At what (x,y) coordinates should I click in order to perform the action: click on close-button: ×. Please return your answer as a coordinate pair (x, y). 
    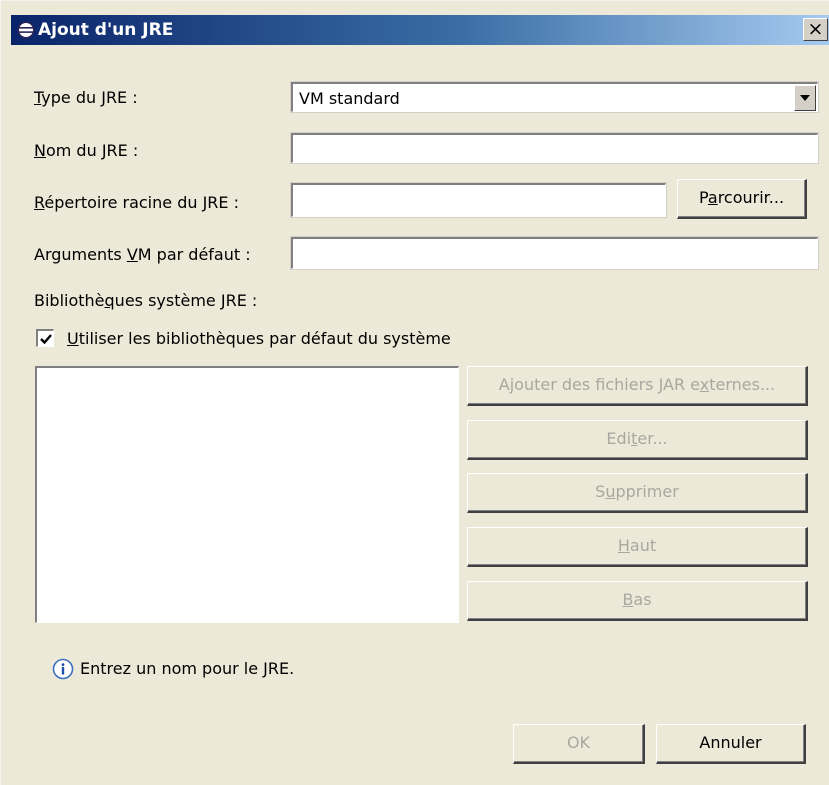
    Looking at the image, I should click on (815, 29).